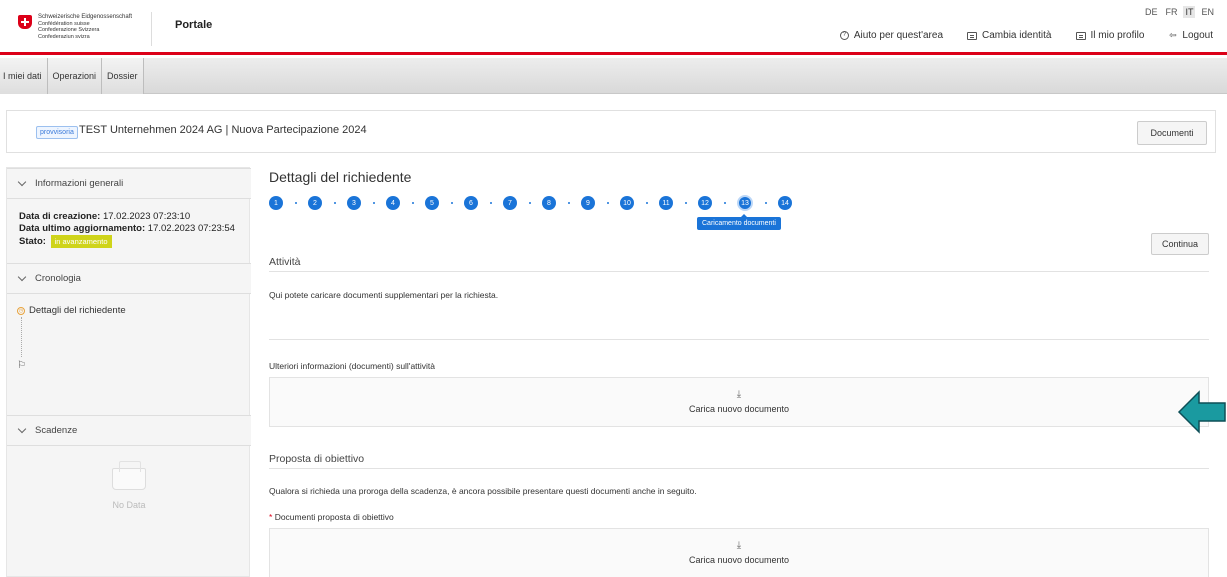 This screenshot has height=577, width=1227. I want to click on chronology-header: Cronologia, so click(129, 278).